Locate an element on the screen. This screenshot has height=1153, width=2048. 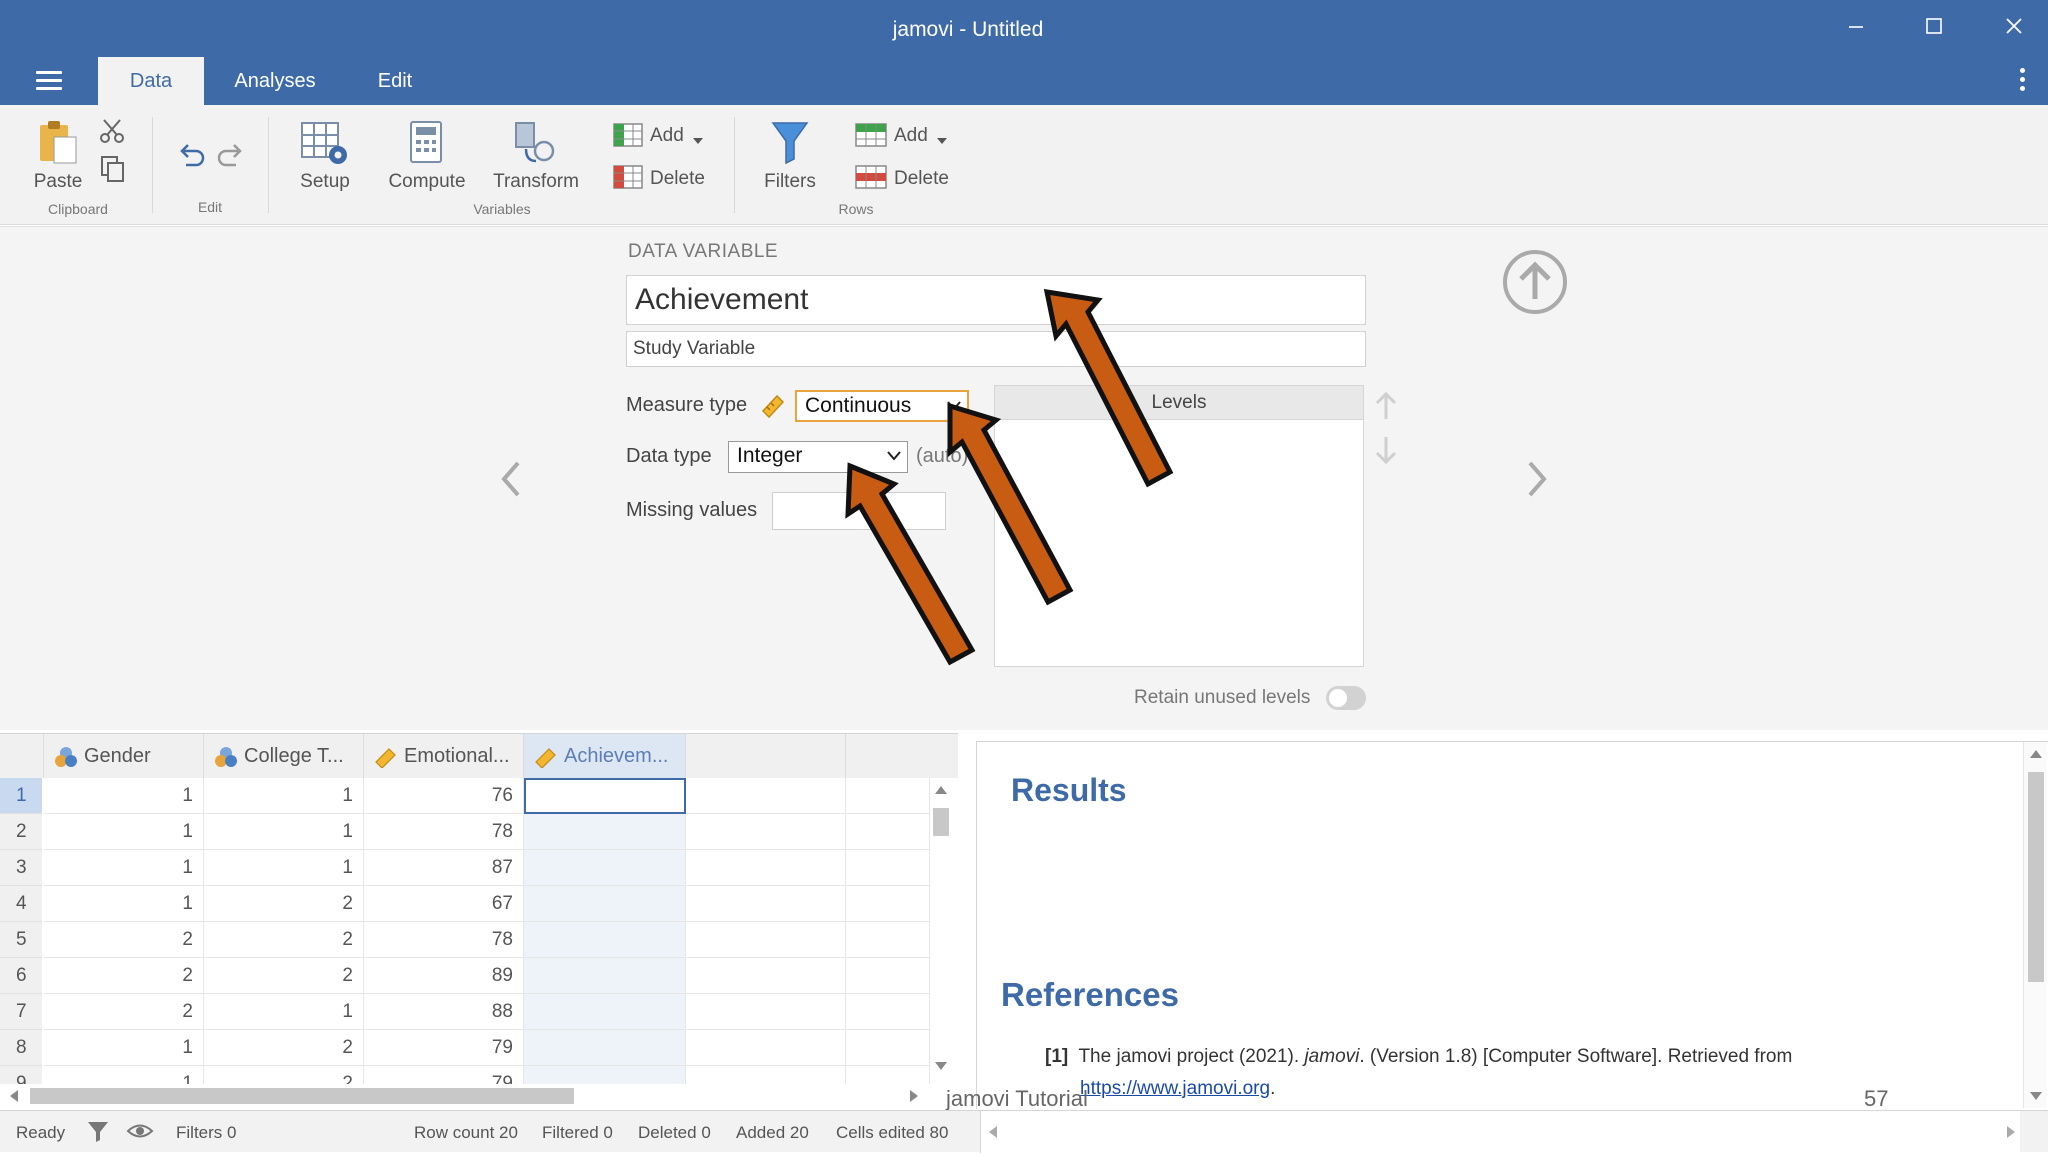
missing-values-input is located at coordinates (859, 511).